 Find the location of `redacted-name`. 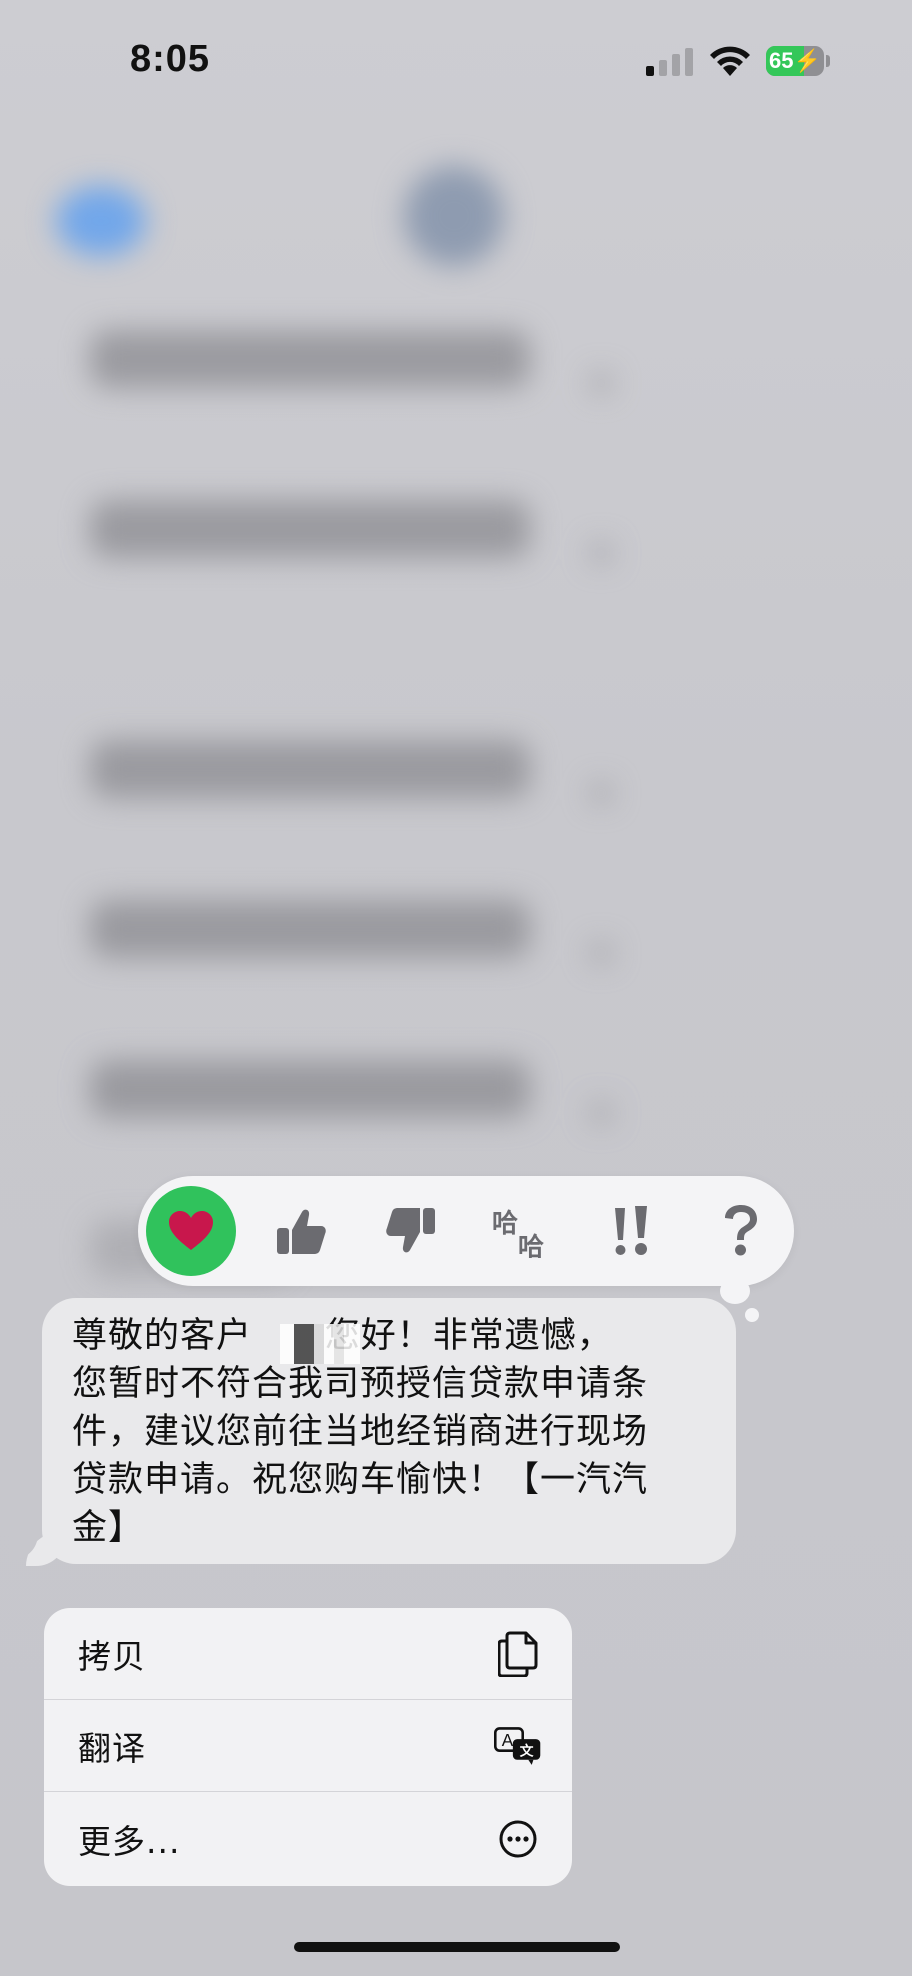

redacted-name is located at coordinates (320, 1344).